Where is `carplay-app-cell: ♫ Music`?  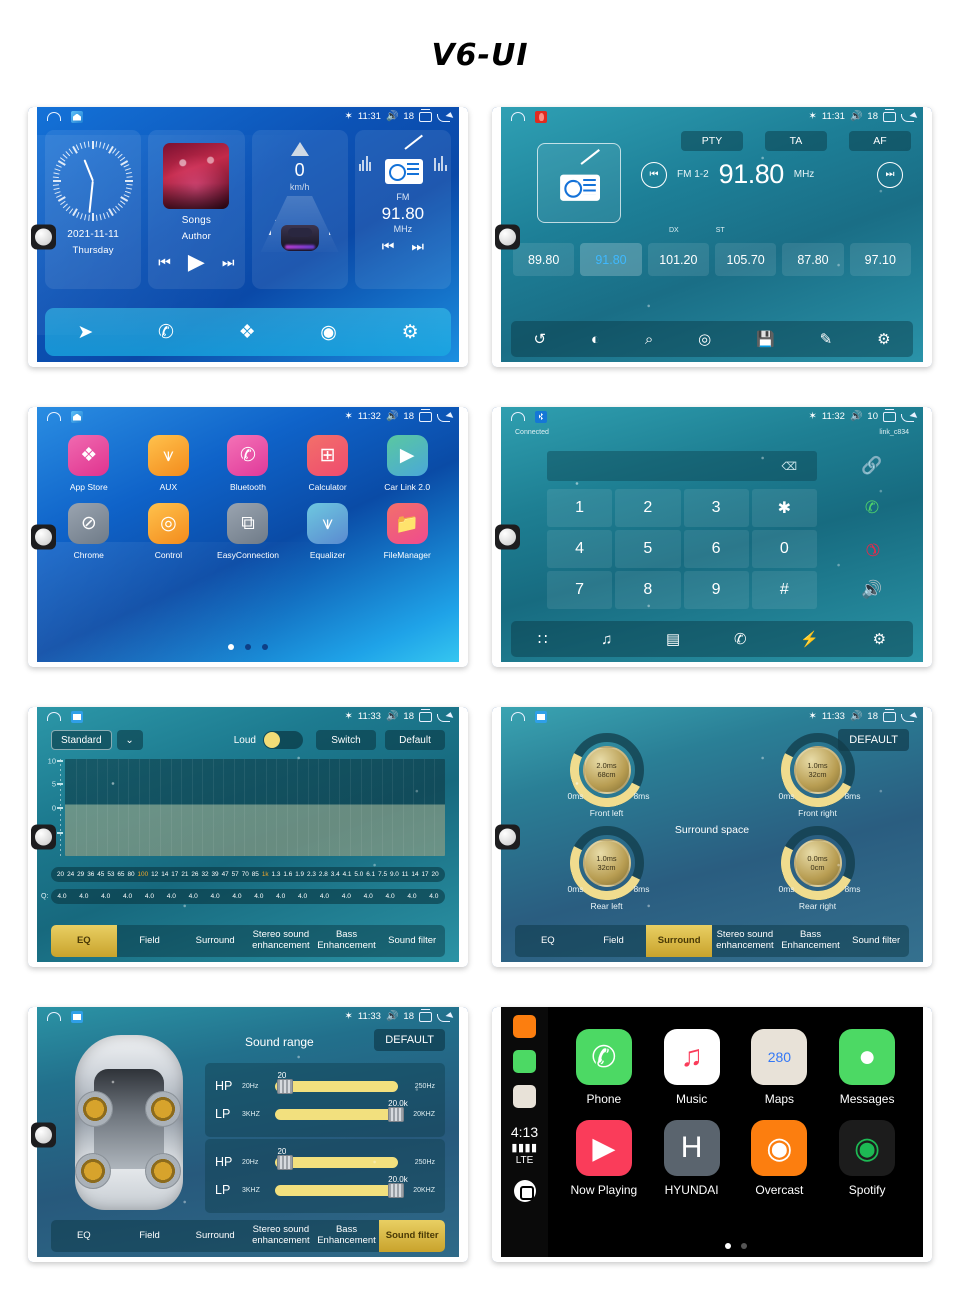
carplay-app-cell: ♫ Music is located at coordinates (692, 1067).